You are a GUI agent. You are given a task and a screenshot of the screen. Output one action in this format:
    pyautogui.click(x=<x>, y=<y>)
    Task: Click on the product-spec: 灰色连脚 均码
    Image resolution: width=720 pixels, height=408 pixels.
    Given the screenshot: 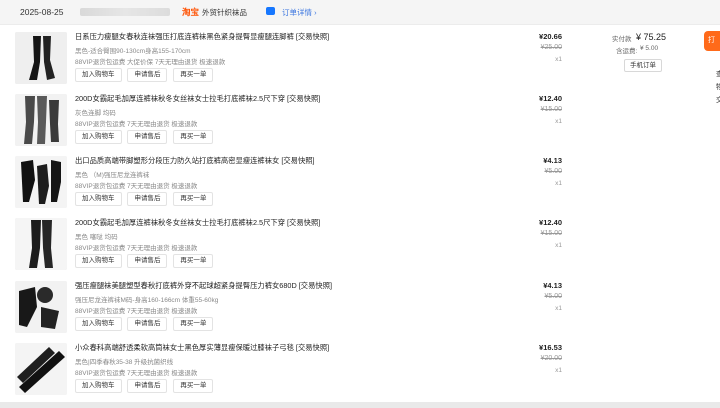 What is the action you would take?
    pyautogui.click(x=95, y=113)
    